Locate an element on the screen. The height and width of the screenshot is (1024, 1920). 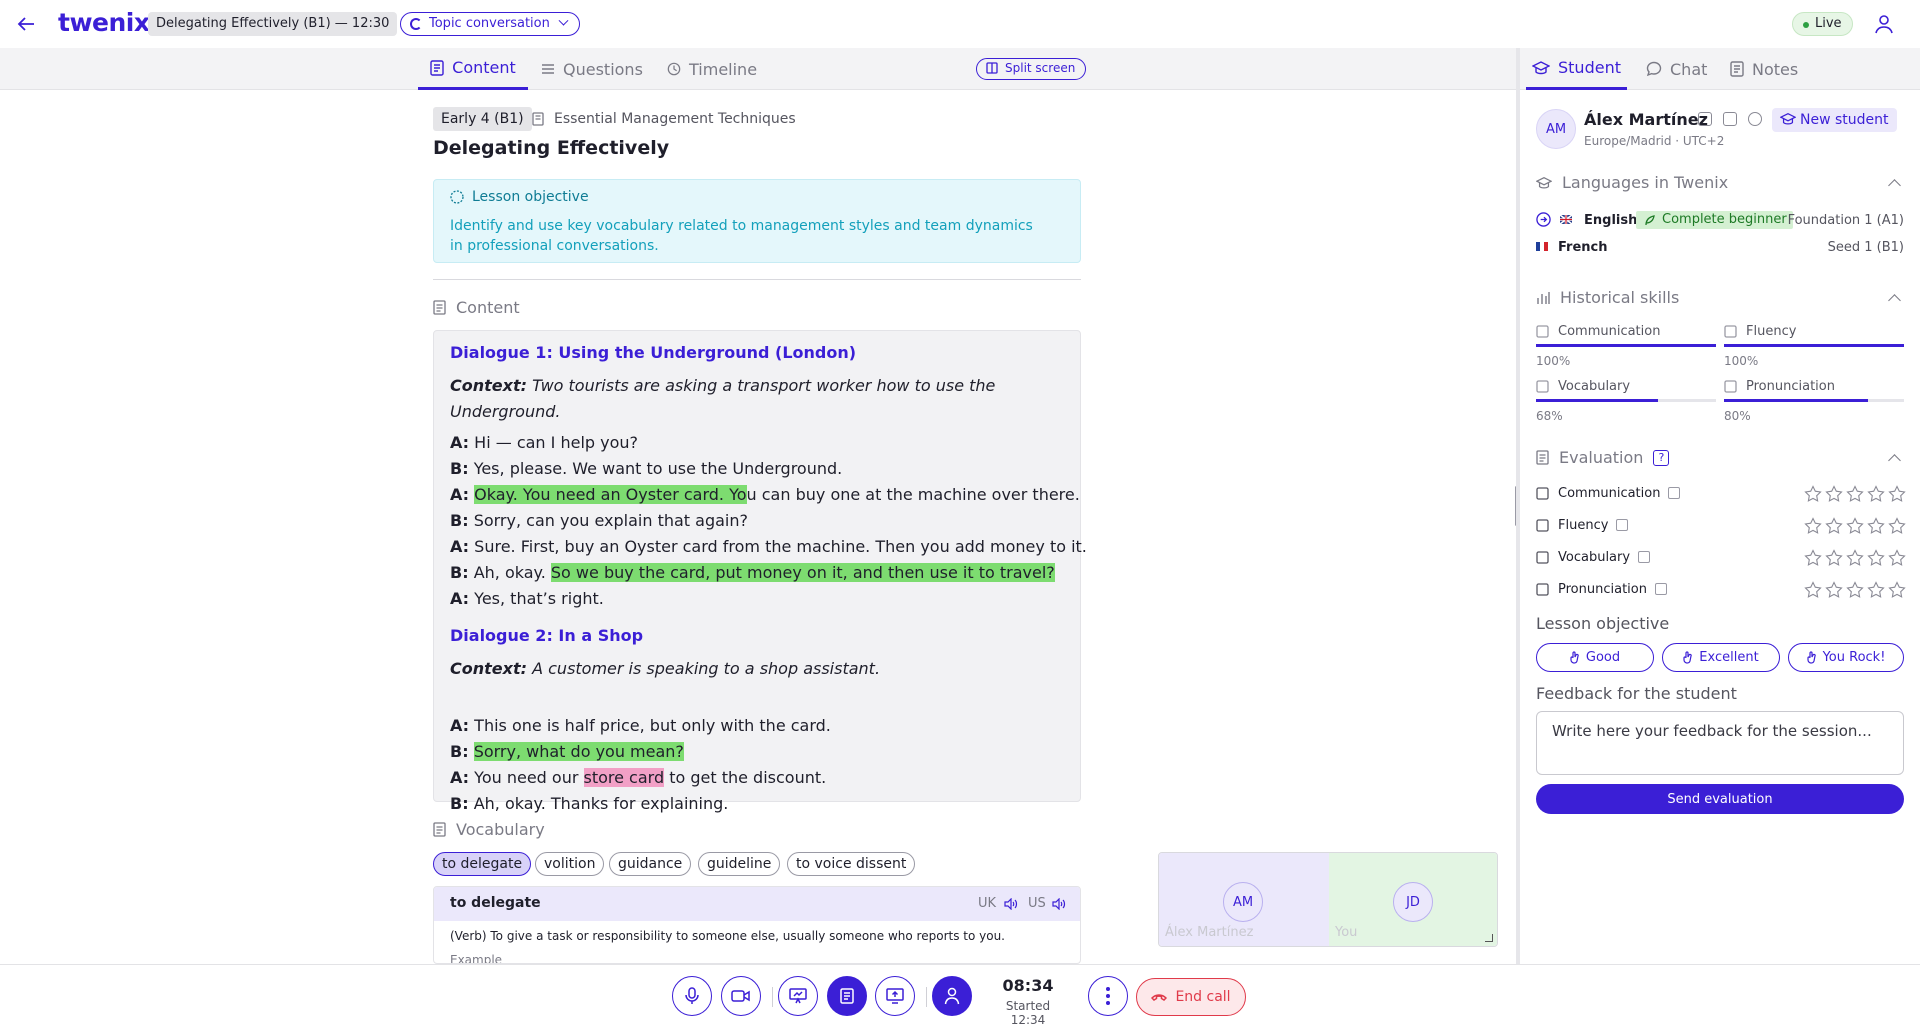
tab-questions-label: Questions is located at coordinates (603, 69).